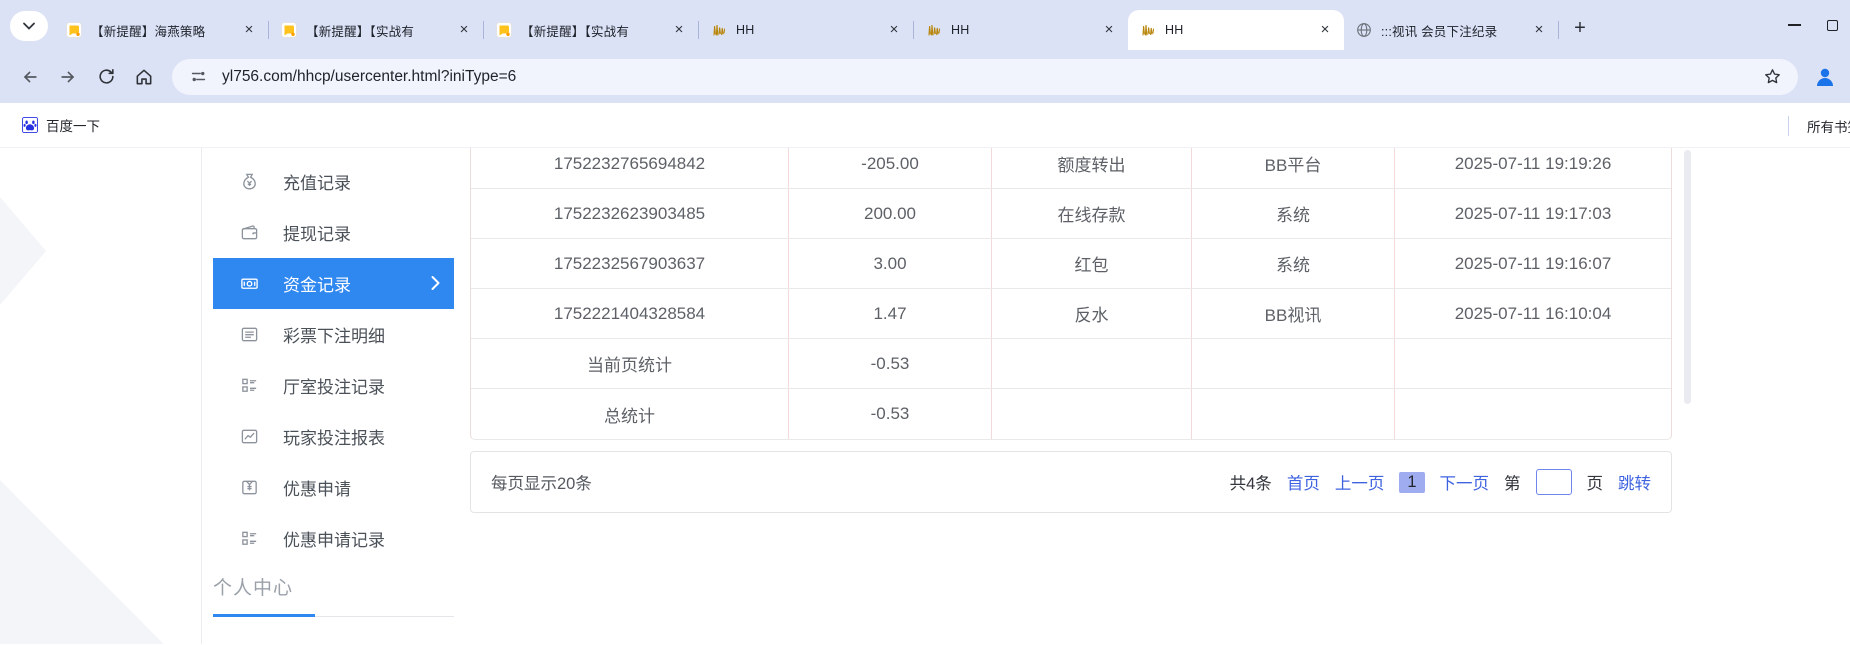 The height and width of the screenshot is (645, 1850). Describe the element at coordinates (249, 232) in the screenshot. I see `wallet-icon` at that location.